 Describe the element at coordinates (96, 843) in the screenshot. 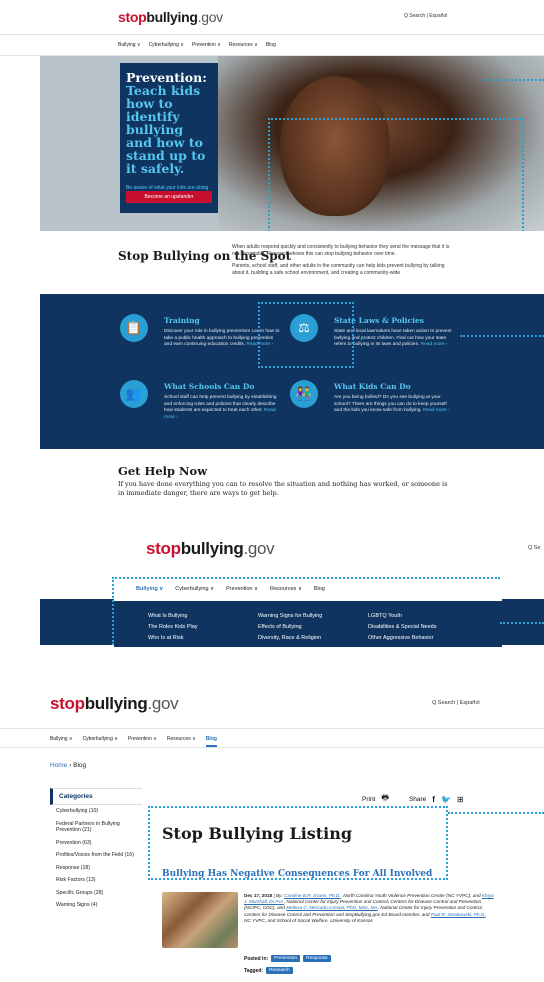

I see `category-link: Prevention (63)` at that location.